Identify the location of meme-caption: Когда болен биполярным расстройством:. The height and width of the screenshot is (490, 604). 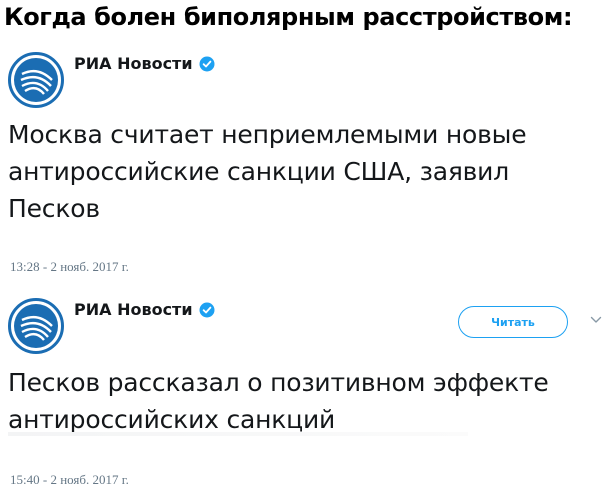
(288, 17).